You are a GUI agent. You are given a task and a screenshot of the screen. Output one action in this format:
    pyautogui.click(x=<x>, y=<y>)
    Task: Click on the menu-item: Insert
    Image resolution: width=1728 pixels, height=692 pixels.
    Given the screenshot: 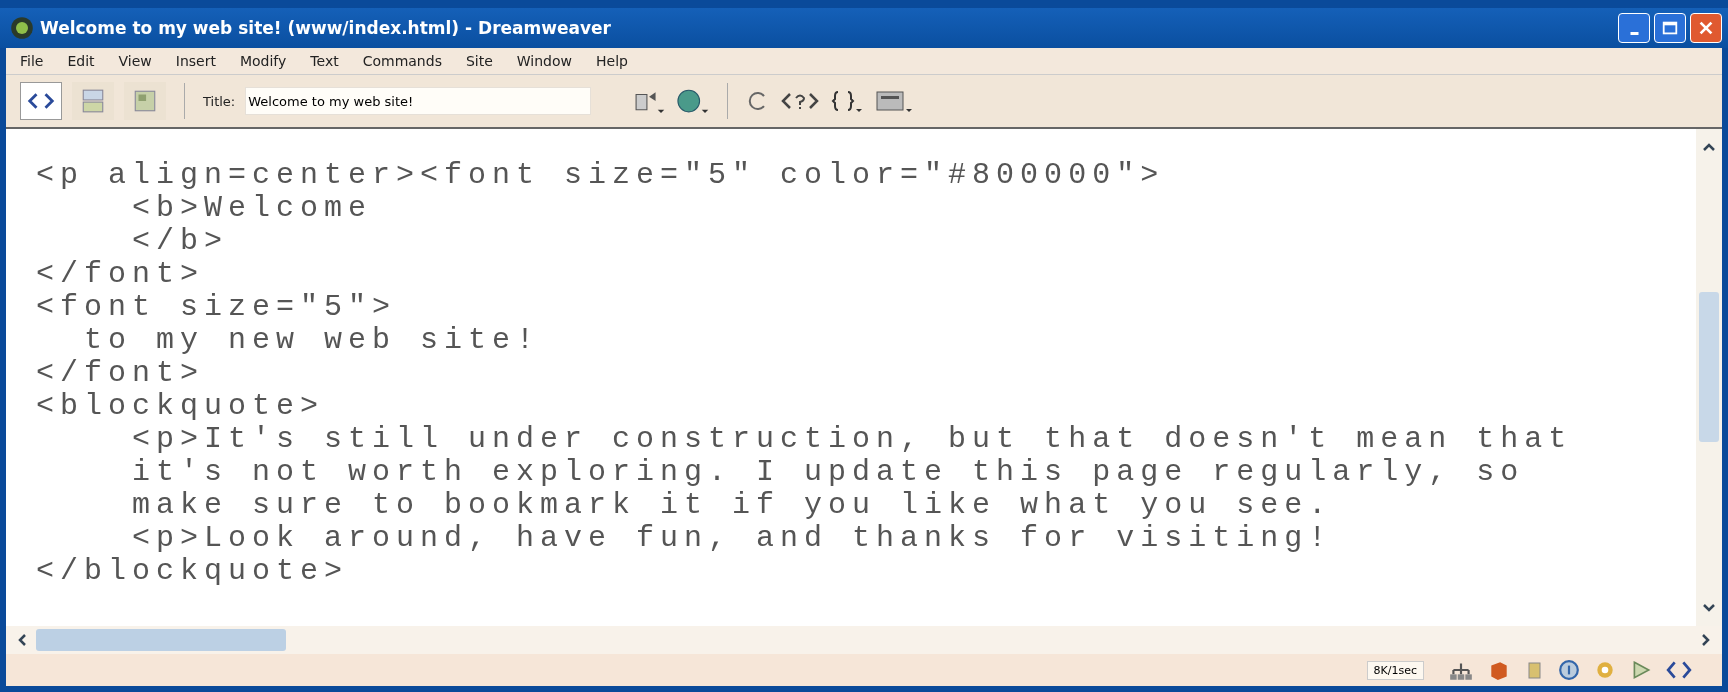 What is the action you would take?
    pyautogui.click(x=195, y=61)
    